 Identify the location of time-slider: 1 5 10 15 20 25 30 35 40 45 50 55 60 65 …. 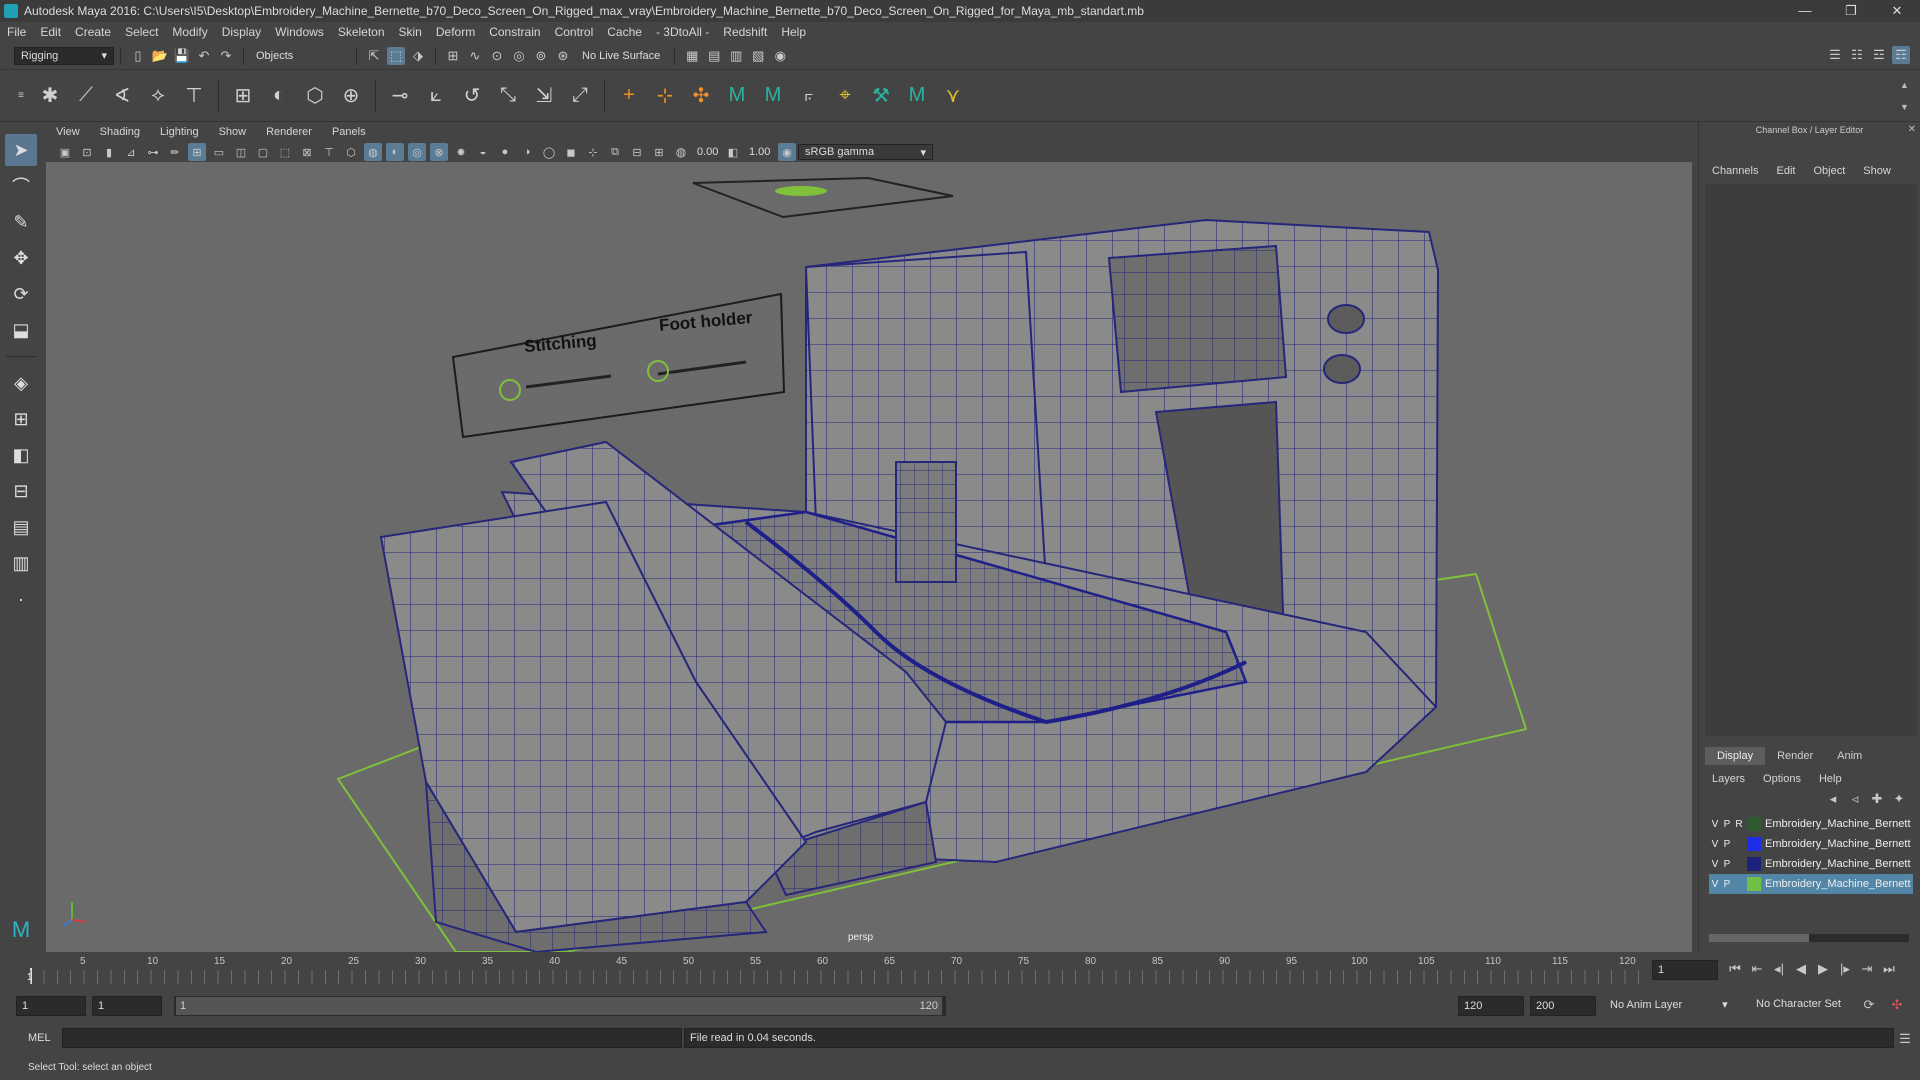
(960, 969).